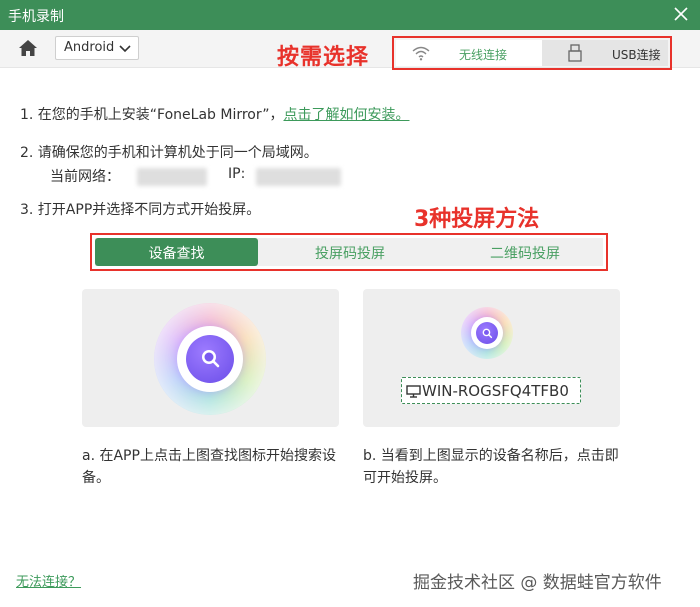 Image resolution: width=700 pixels, height=607 pixels. I want to click on os-dropdown: Android, so click(97, 48).